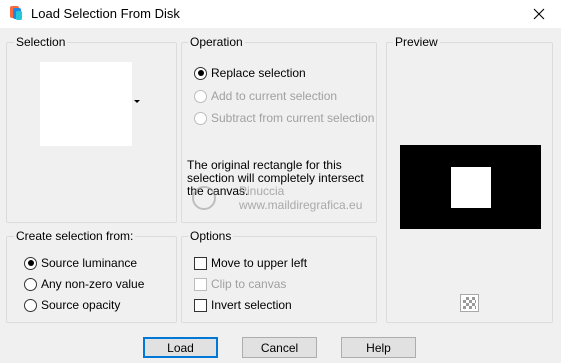 The width and height of the screenshot is (561, 363). I want to click on add-to-current-selection-radio: Add to current selection, so click(265, 96).